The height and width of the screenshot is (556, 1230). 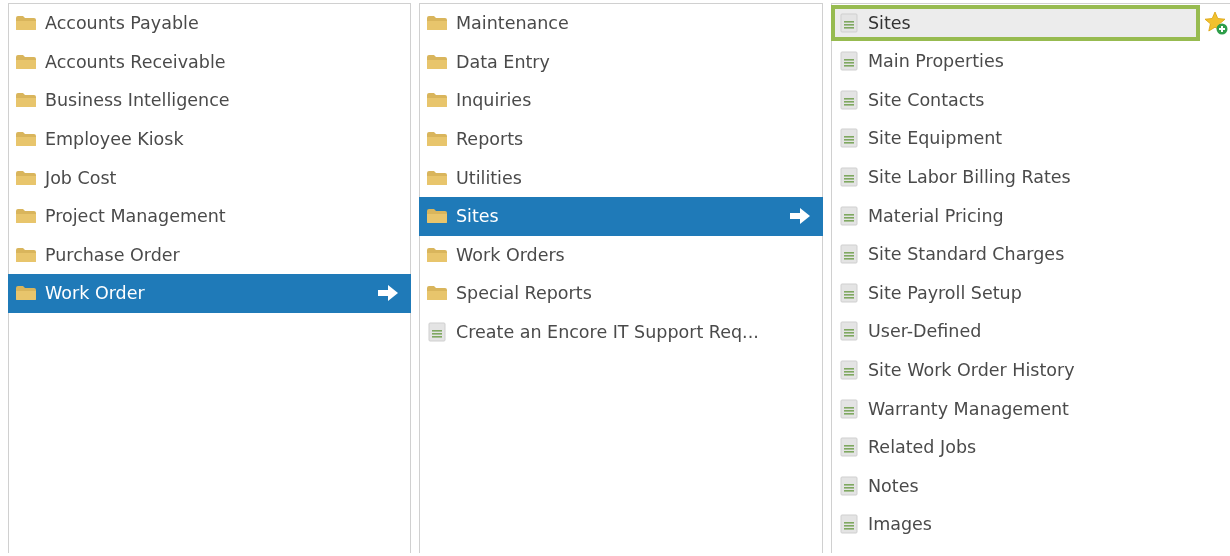 What do you see at coordinates (1030, 215) in the screenshot?
I see `menu-item: Material Pricing` at bounding box center [1030, 215].